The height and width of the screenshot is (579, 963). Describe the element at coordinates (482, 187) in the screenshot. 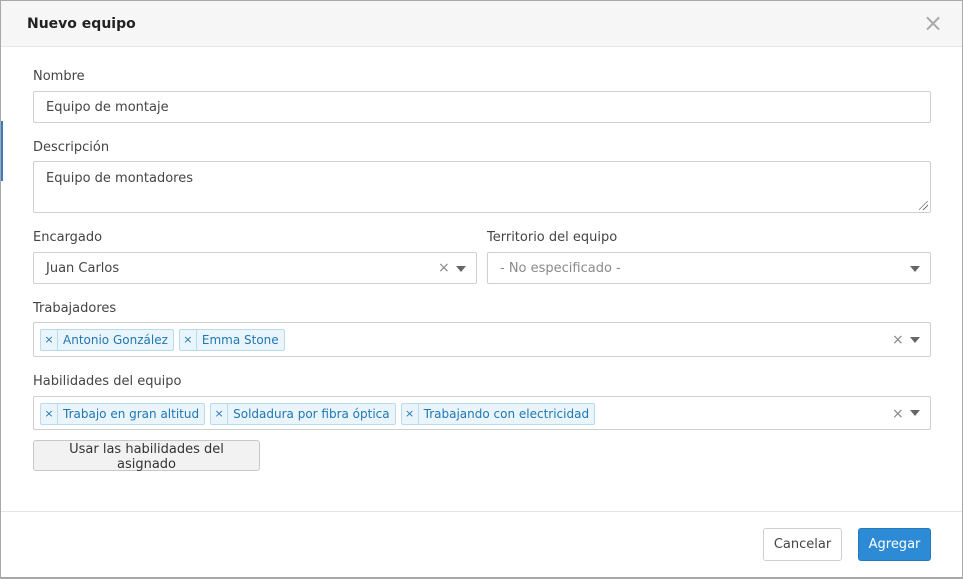

I see `description-textarea: Equipo de montadores` at that location.